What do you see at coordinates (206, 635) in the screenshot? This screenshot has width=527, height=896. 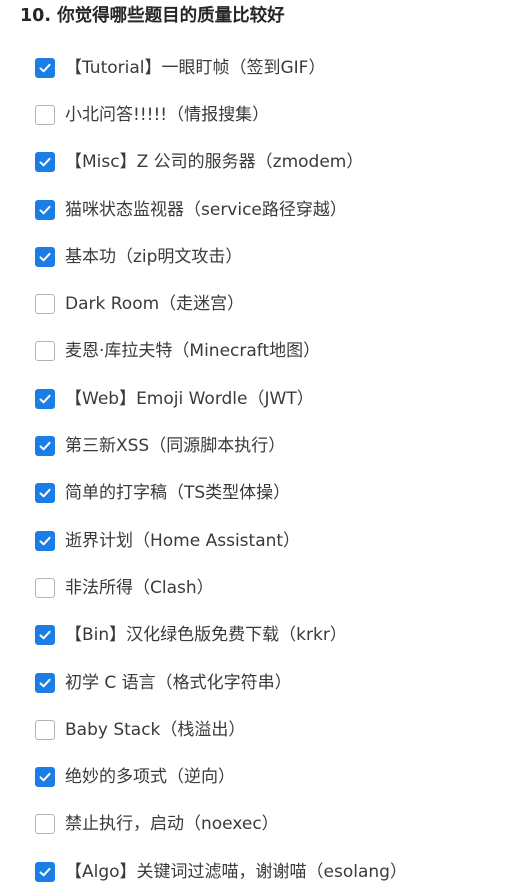 I see `option-label: 【Bin】汉化绿色版免费下载（krkr）` at bounding box center [206, 635].